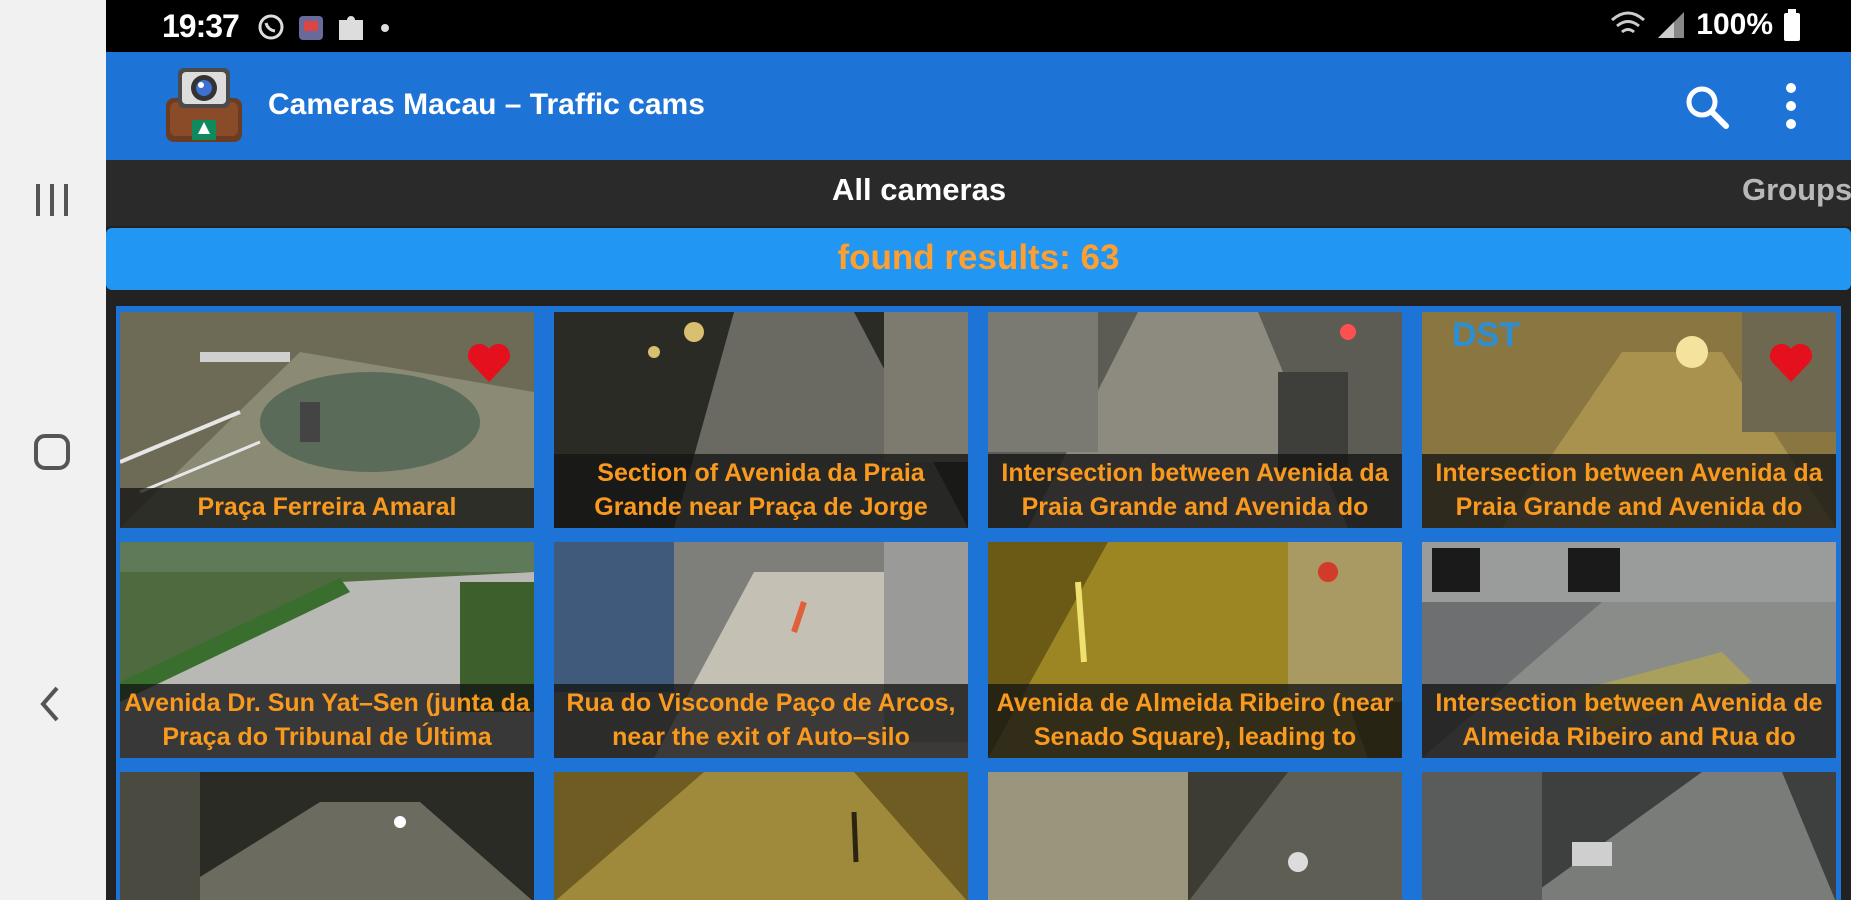  I want to click on system-nav-bar, so click(53, 450).